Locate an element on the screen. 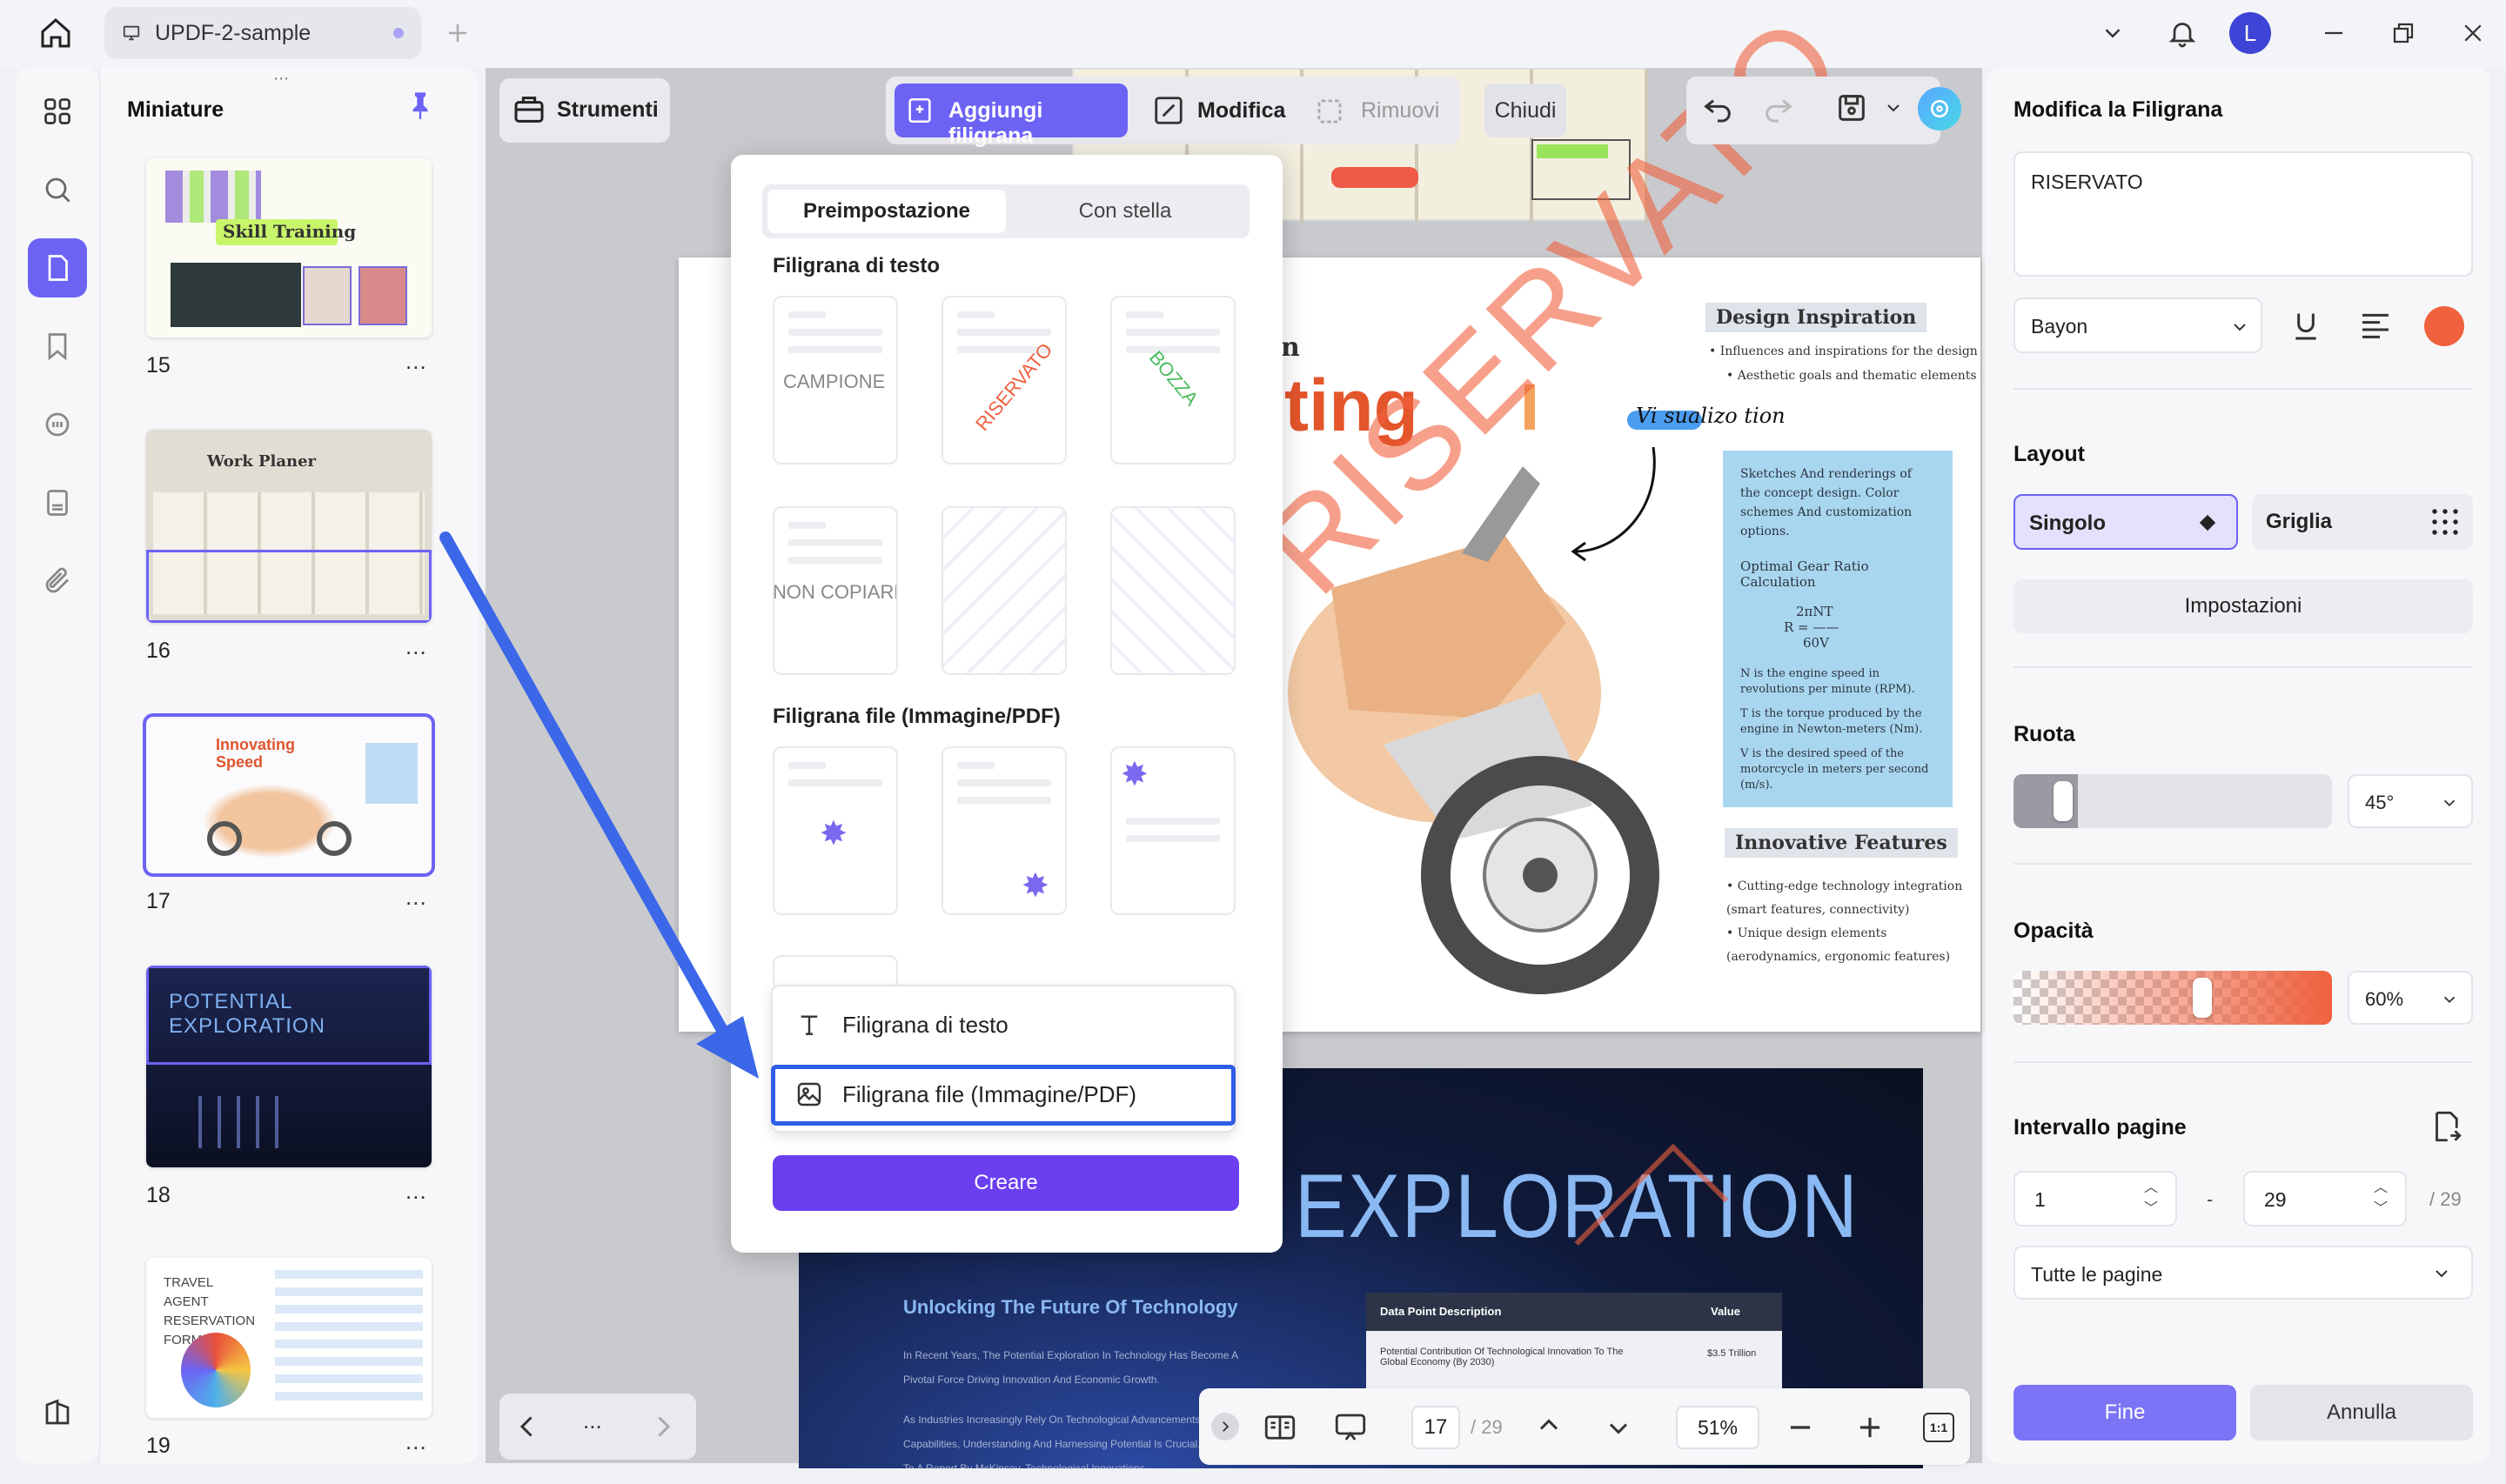 The image size is (2506, 1484). color-picker is located at coordinates (2444, 326).